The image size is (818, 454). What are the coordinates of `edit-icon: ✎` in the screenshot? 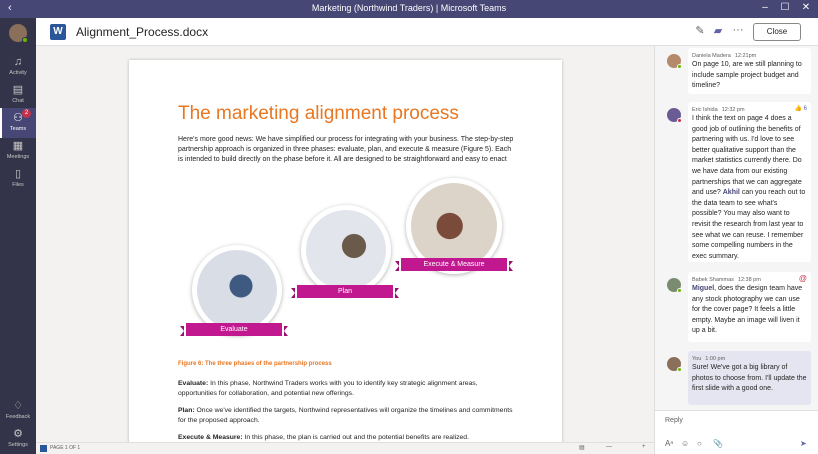 It's located at (700, 30).